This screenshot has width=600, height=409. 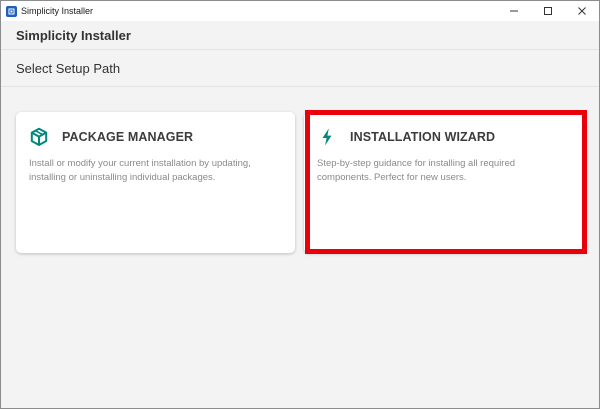 What do you see at coordinates (73, 35) in the screenshot?
I see `app-title: Simplicity Installer` at bounding box center [73, 35].